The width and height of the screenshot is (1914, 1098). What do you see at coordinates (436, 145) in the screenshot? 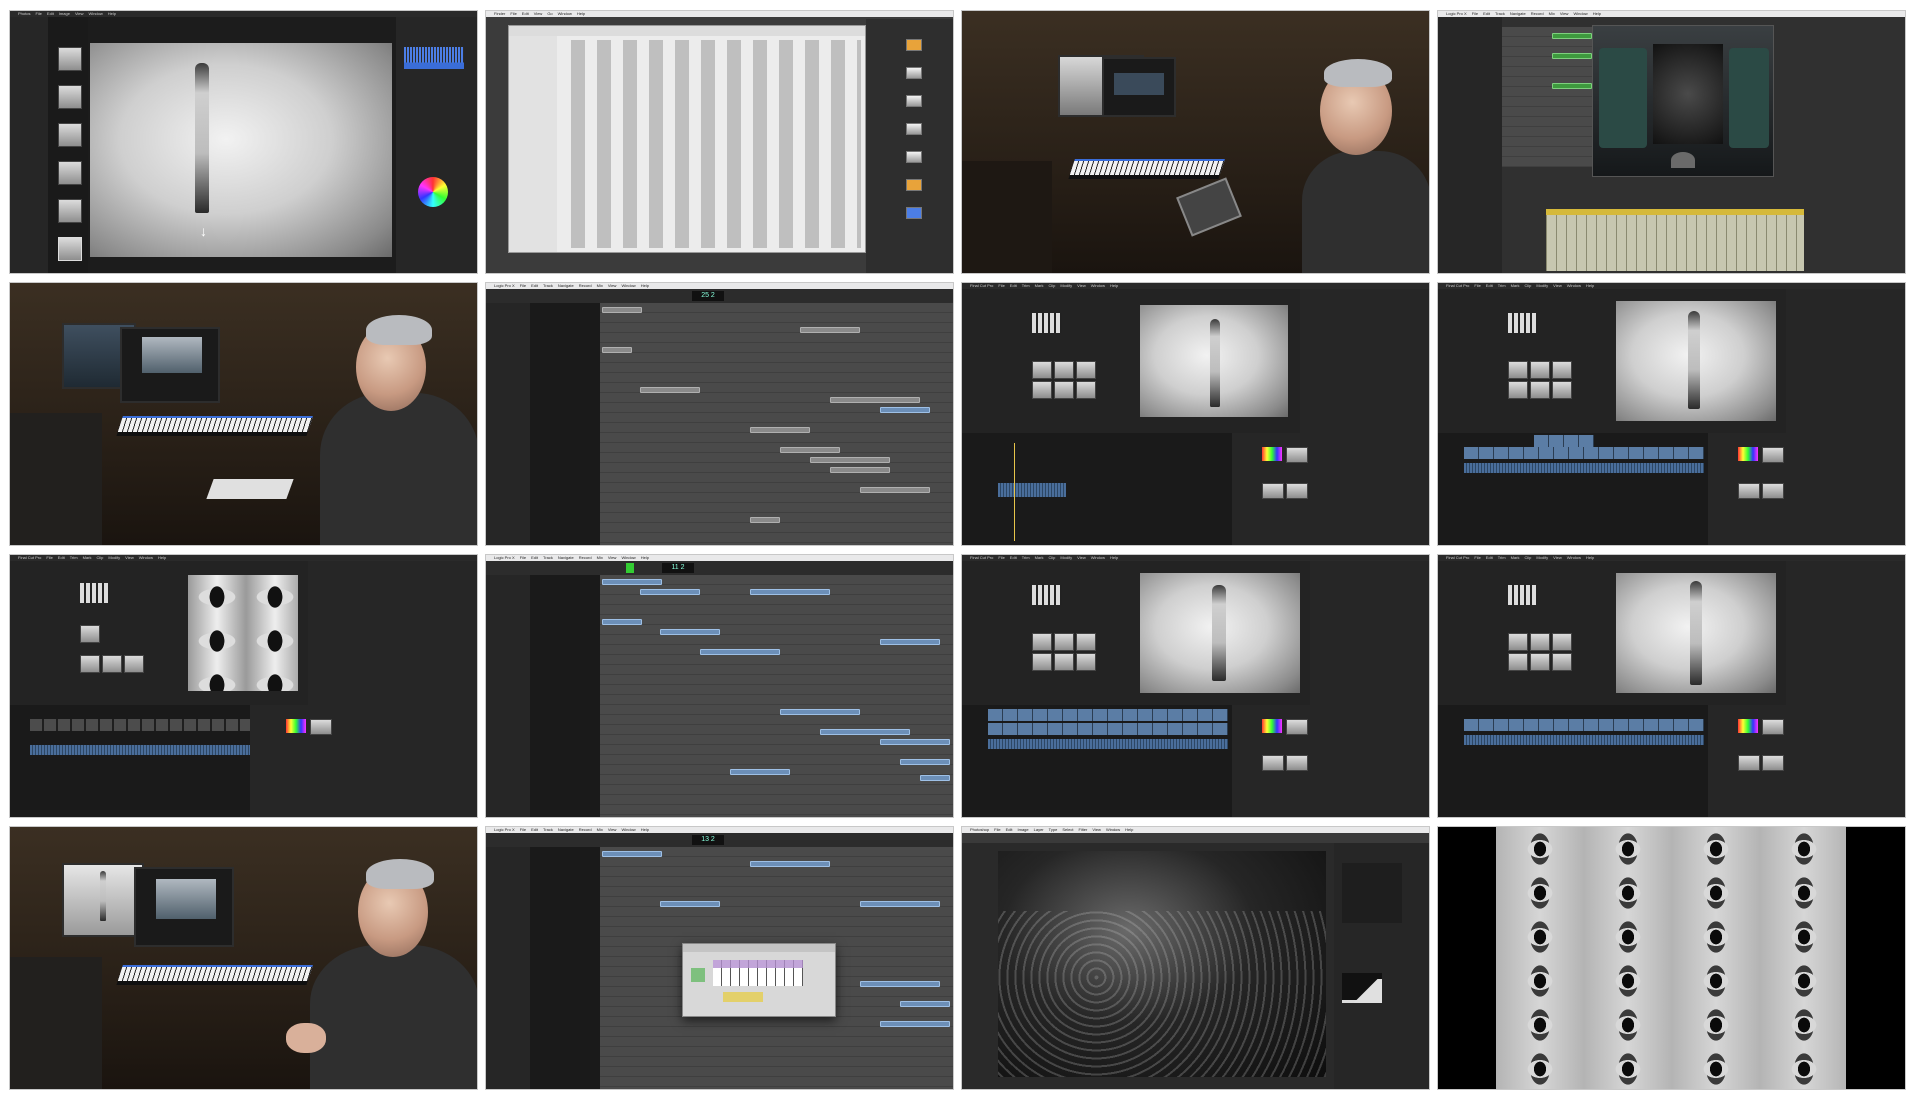
I see `adjust-panel` at bounding box center [436, 145].